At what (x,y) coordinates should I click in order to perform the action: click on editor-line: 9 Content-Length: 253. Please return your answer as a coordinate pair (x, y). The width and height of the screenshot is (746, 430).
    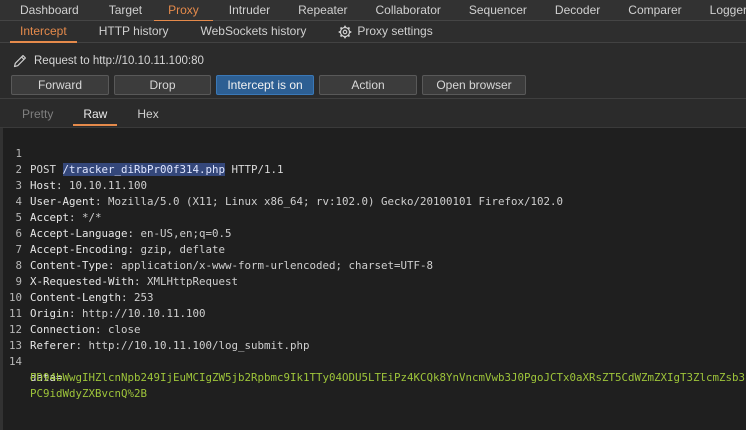
    Looking at the image, I should click on (76, 281).